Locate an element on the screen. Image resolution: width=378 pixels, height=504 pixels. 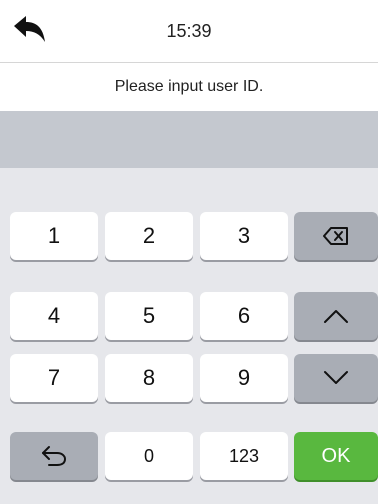
undo-key is located at coordinates (54, 456).